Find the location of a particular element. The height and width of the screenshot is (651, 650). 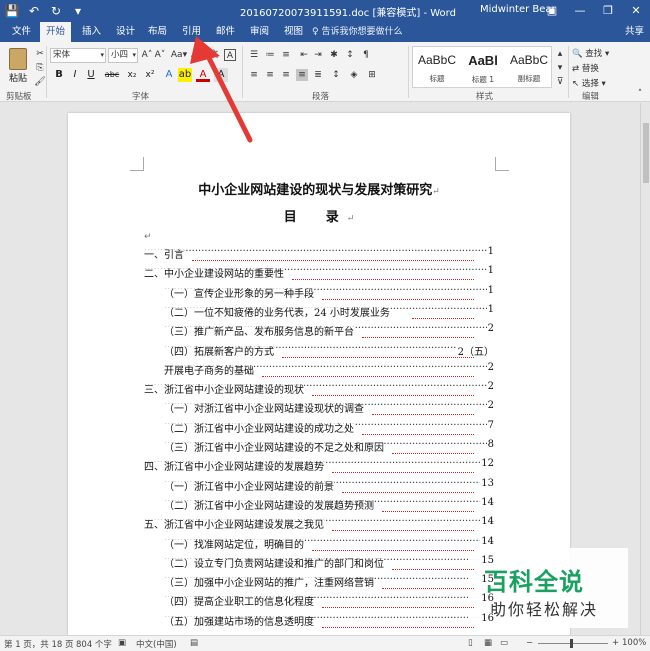

collapse-ribbon-icon: ˄ is located at coordinates (640, 94).